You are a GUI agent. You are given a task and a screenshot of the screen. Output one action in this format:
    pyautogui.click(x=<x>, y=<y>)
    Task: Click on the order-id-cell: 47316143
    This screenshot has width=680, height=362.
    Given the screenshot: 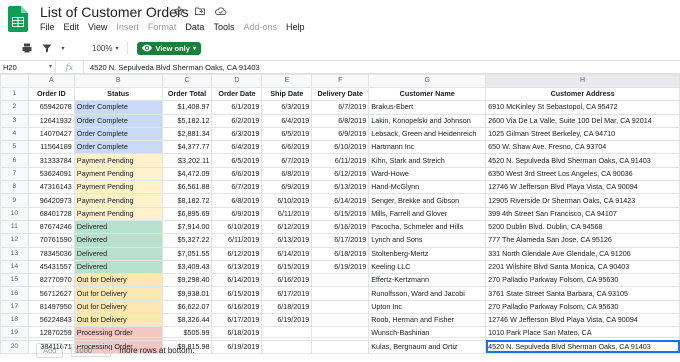 What is the action you would take?
    pyautogui.click(x=51, y=187)
    